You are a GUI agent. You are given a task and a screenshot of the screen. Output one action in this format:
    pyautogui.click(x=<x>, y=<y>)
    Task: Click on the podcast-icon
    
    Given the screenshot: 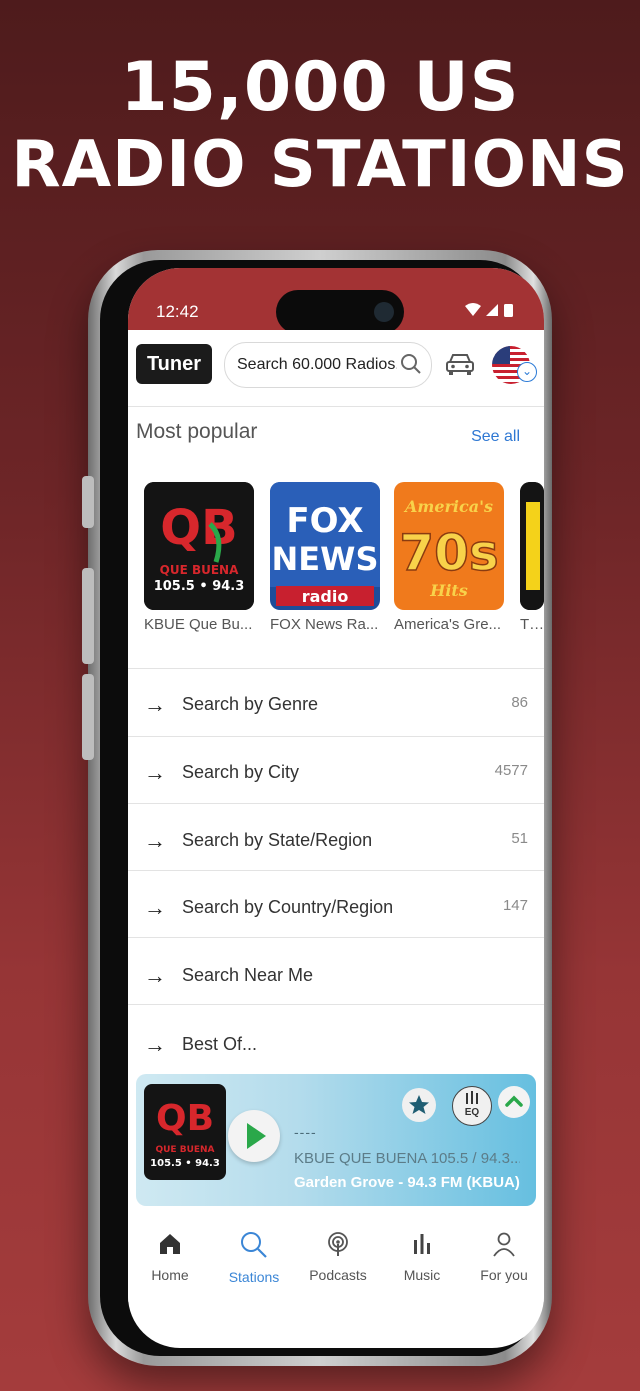 What is the action you would take?
    pyautogui.click(x=338, y=1244)
    